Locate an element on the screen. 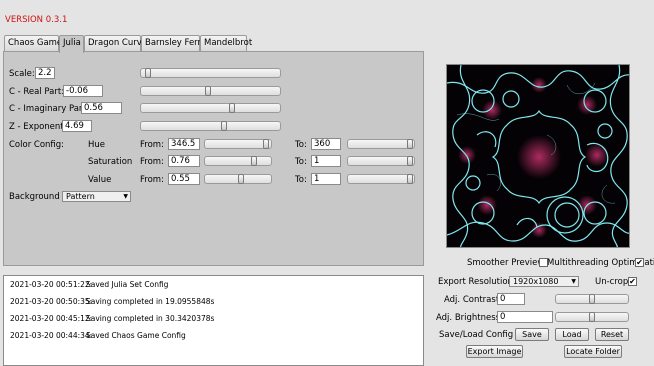  log-message: Saved Chaos Game Config is located at coordinates (136, 335).